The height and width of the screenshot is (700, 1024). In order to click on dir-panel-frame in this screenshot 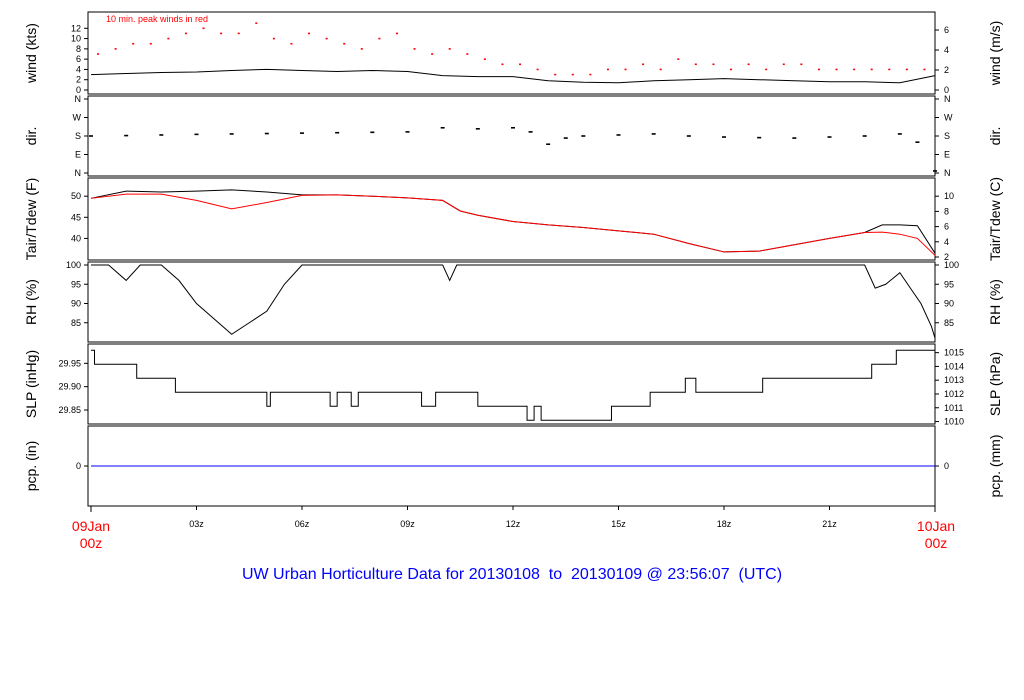, I will do `click(511, 136)`.